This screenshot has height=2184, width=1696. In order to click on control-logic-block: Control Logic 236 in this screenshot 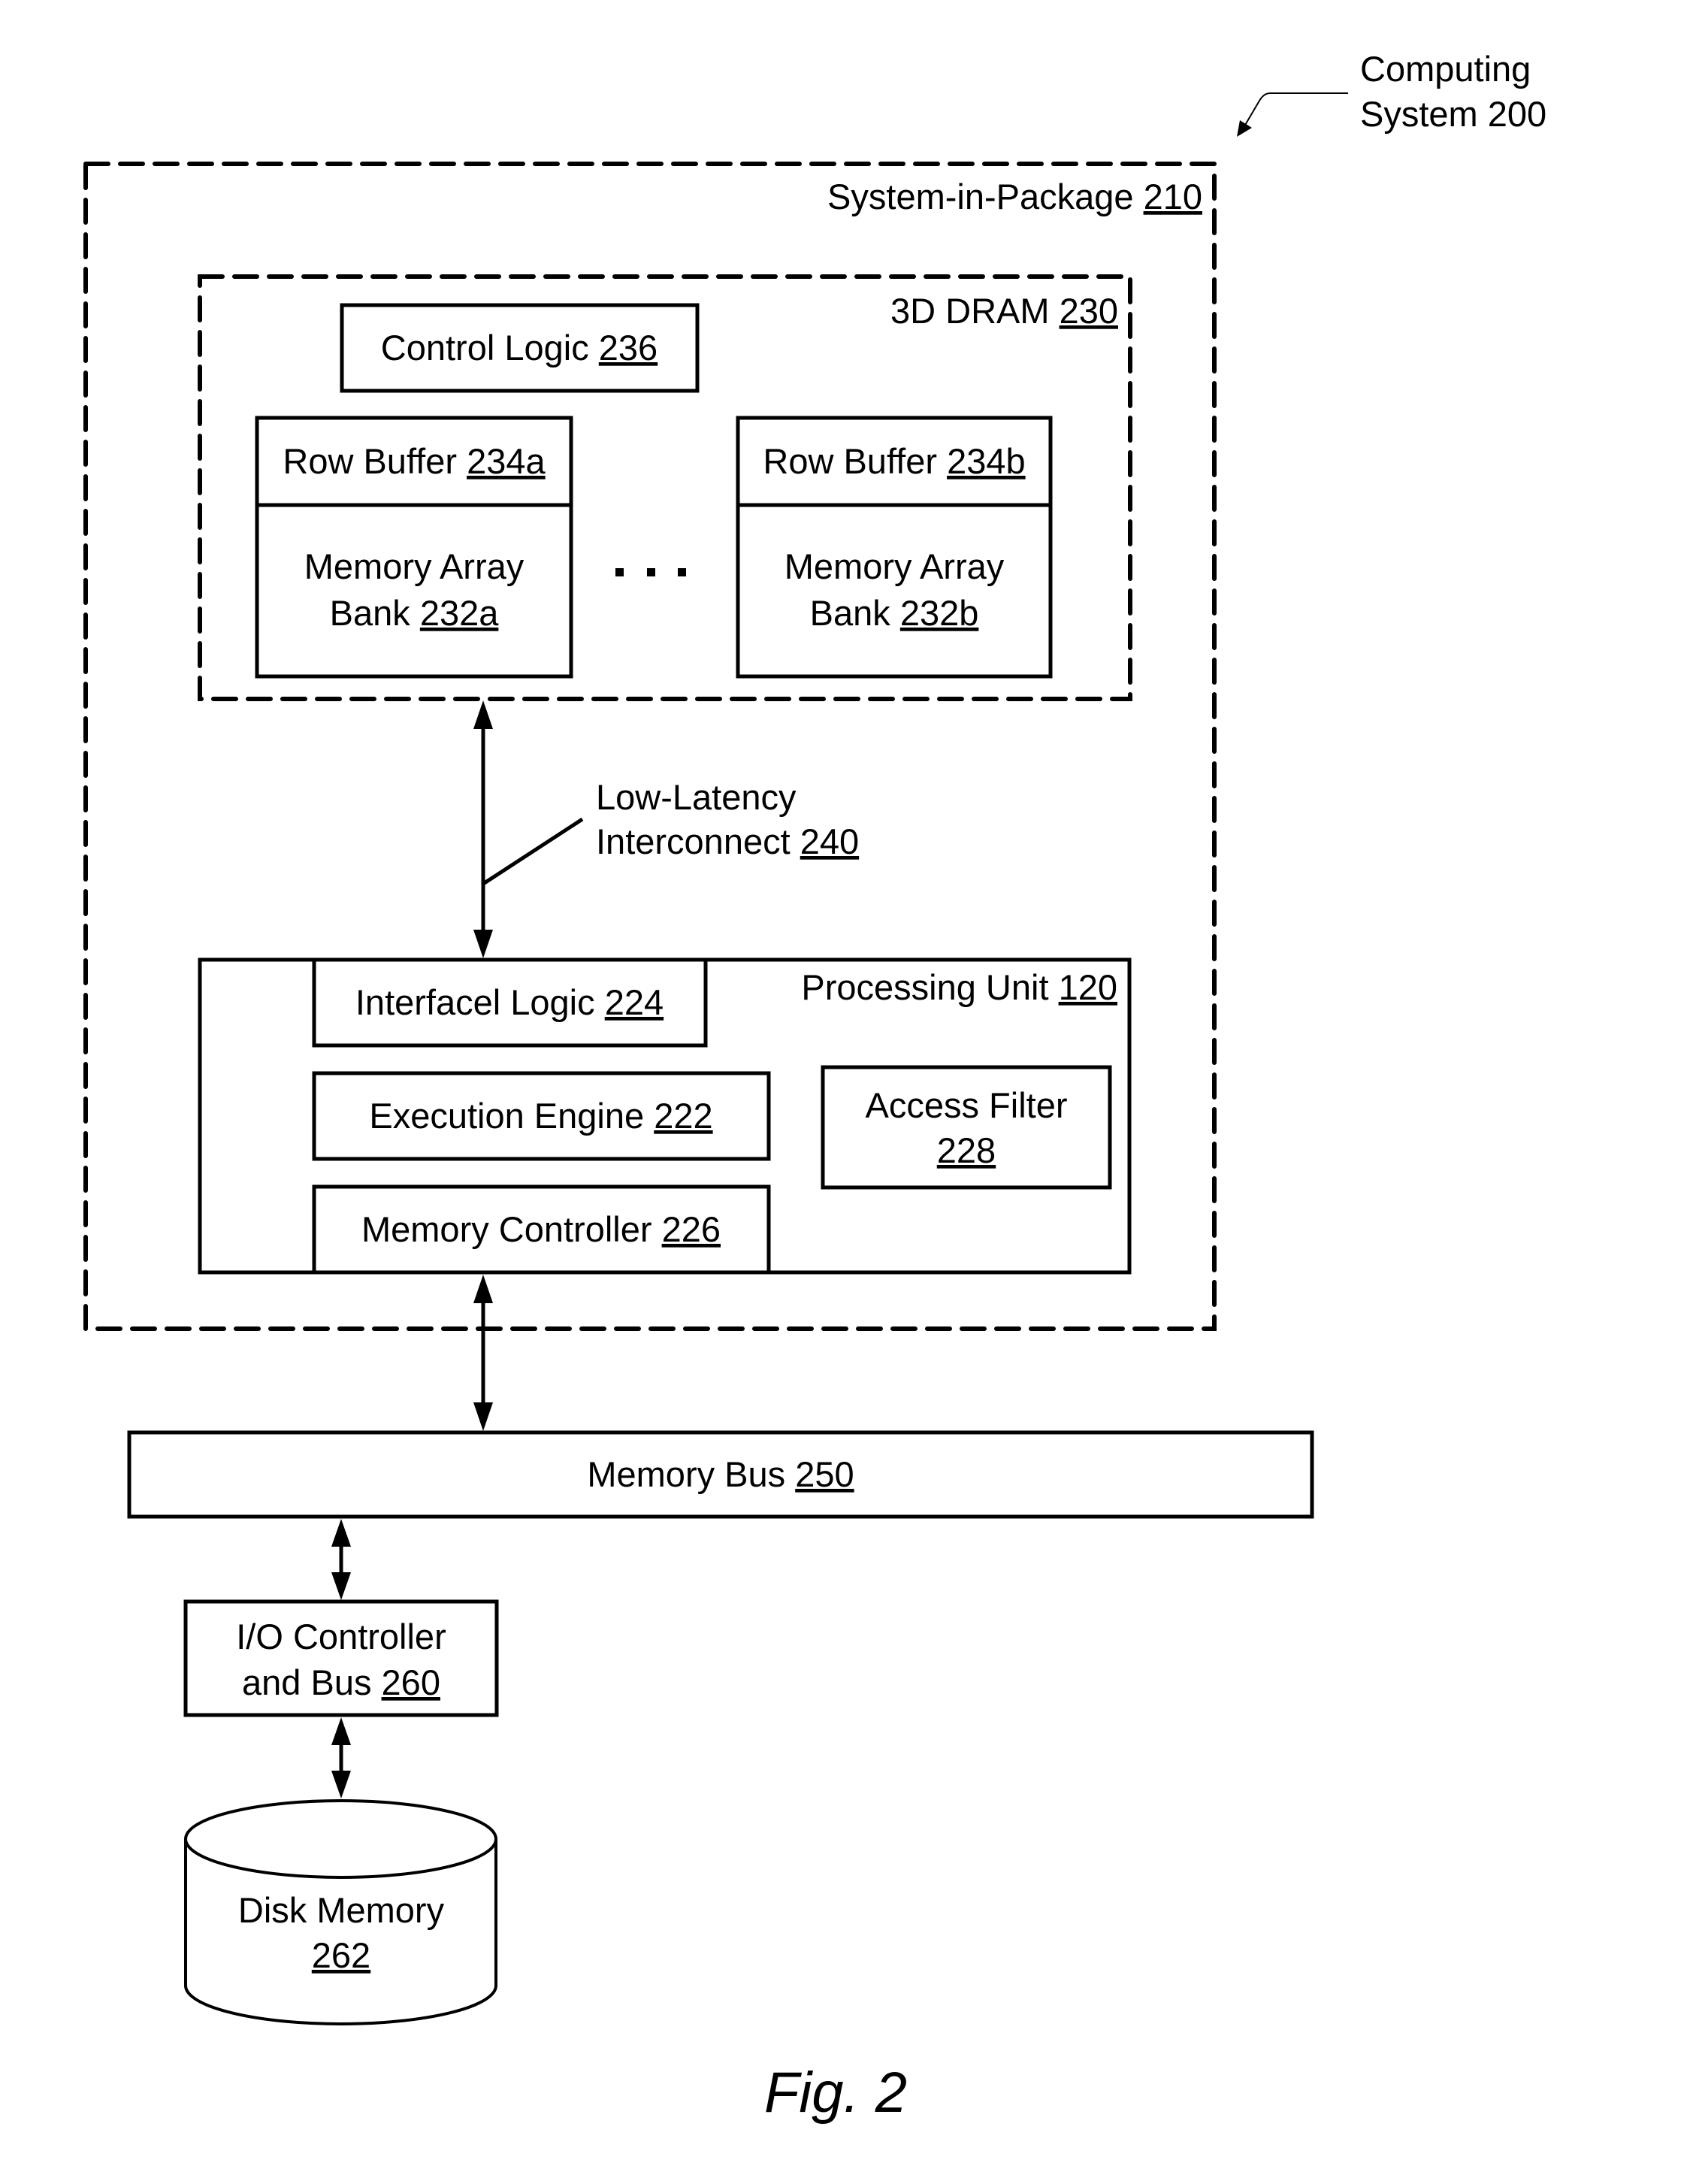, I will do `click(520, 348)`.